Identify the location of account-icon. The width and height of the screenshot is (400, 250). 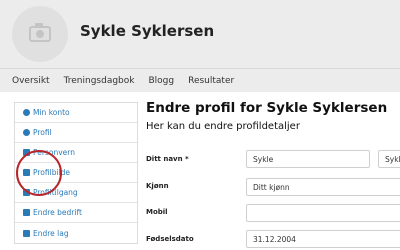
(26, 112).